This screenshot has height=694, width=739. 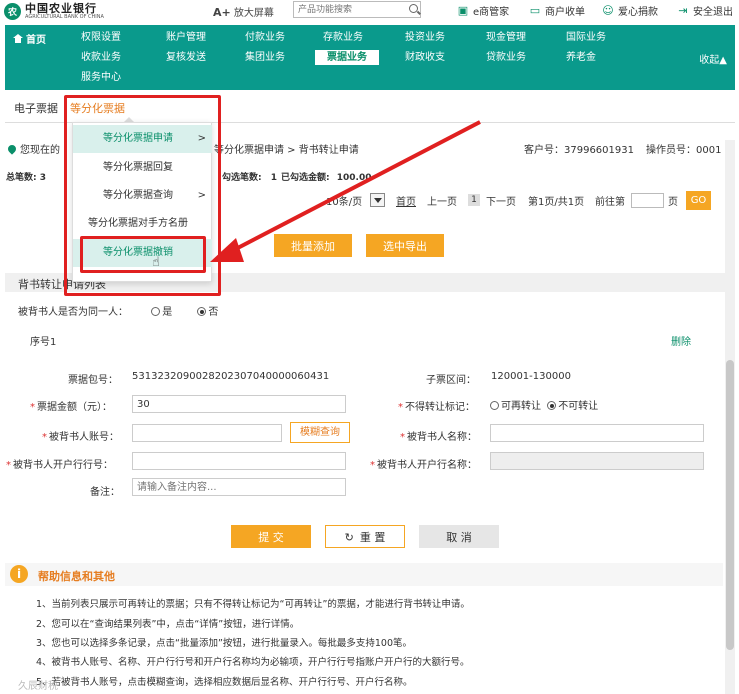 What do you see at coordinates (207, 433) in the screenshot?
I see `endorsee-account-input` at bounding box center [207, 433].